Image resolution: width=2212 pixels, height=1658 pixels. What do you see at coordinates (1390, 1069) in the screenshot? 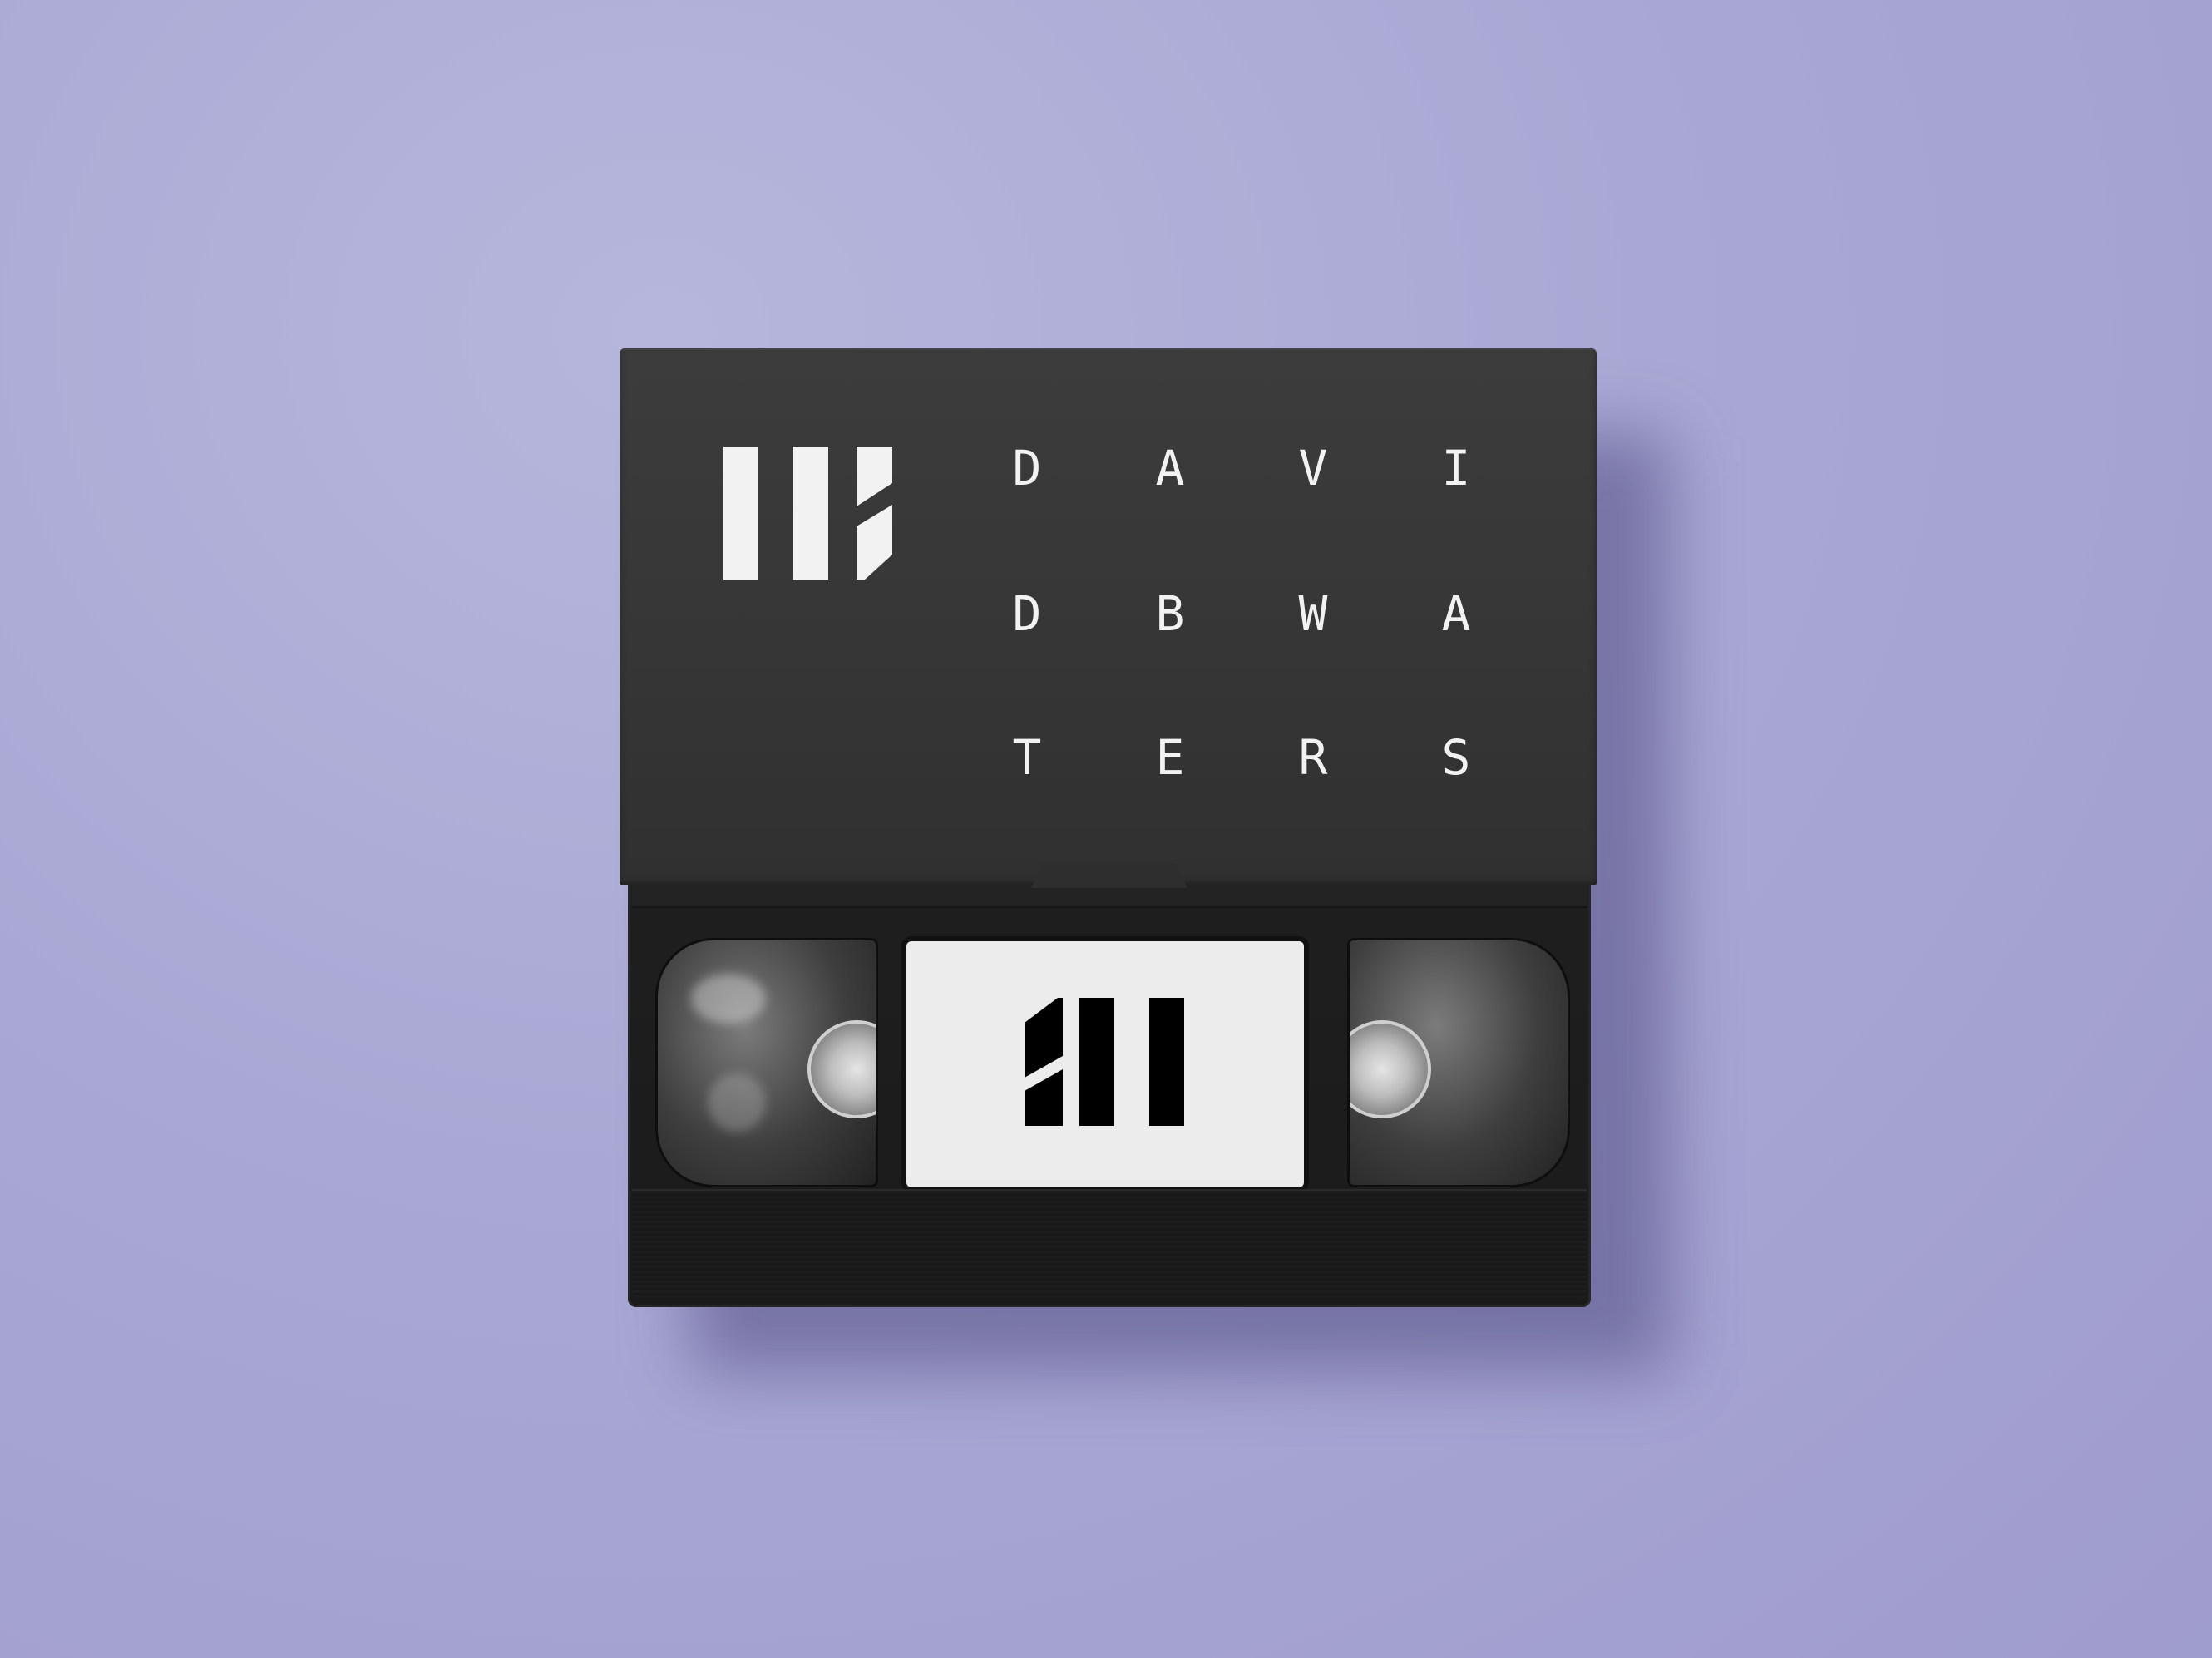
I see `right-tape-reel` at bounding box center [1390, 1069].